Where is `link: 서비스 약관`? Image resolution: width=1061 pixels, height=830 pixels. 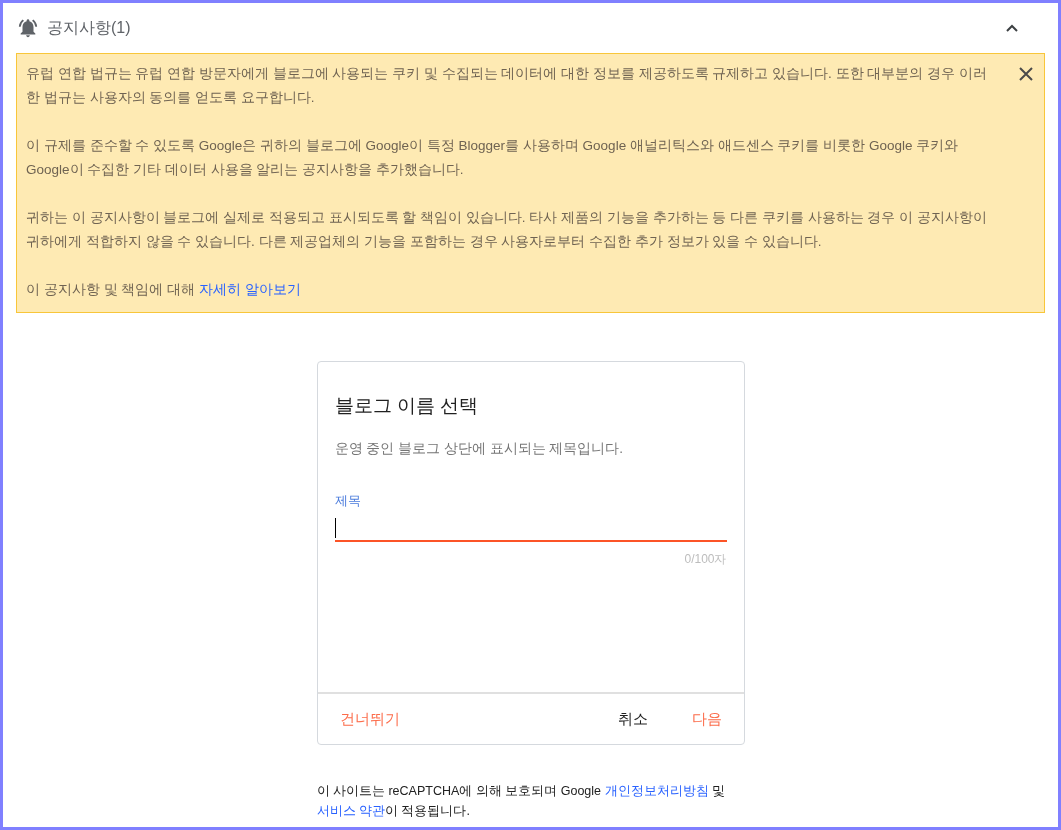 link: 서비스 약관 is located at coordinates (350, 811).